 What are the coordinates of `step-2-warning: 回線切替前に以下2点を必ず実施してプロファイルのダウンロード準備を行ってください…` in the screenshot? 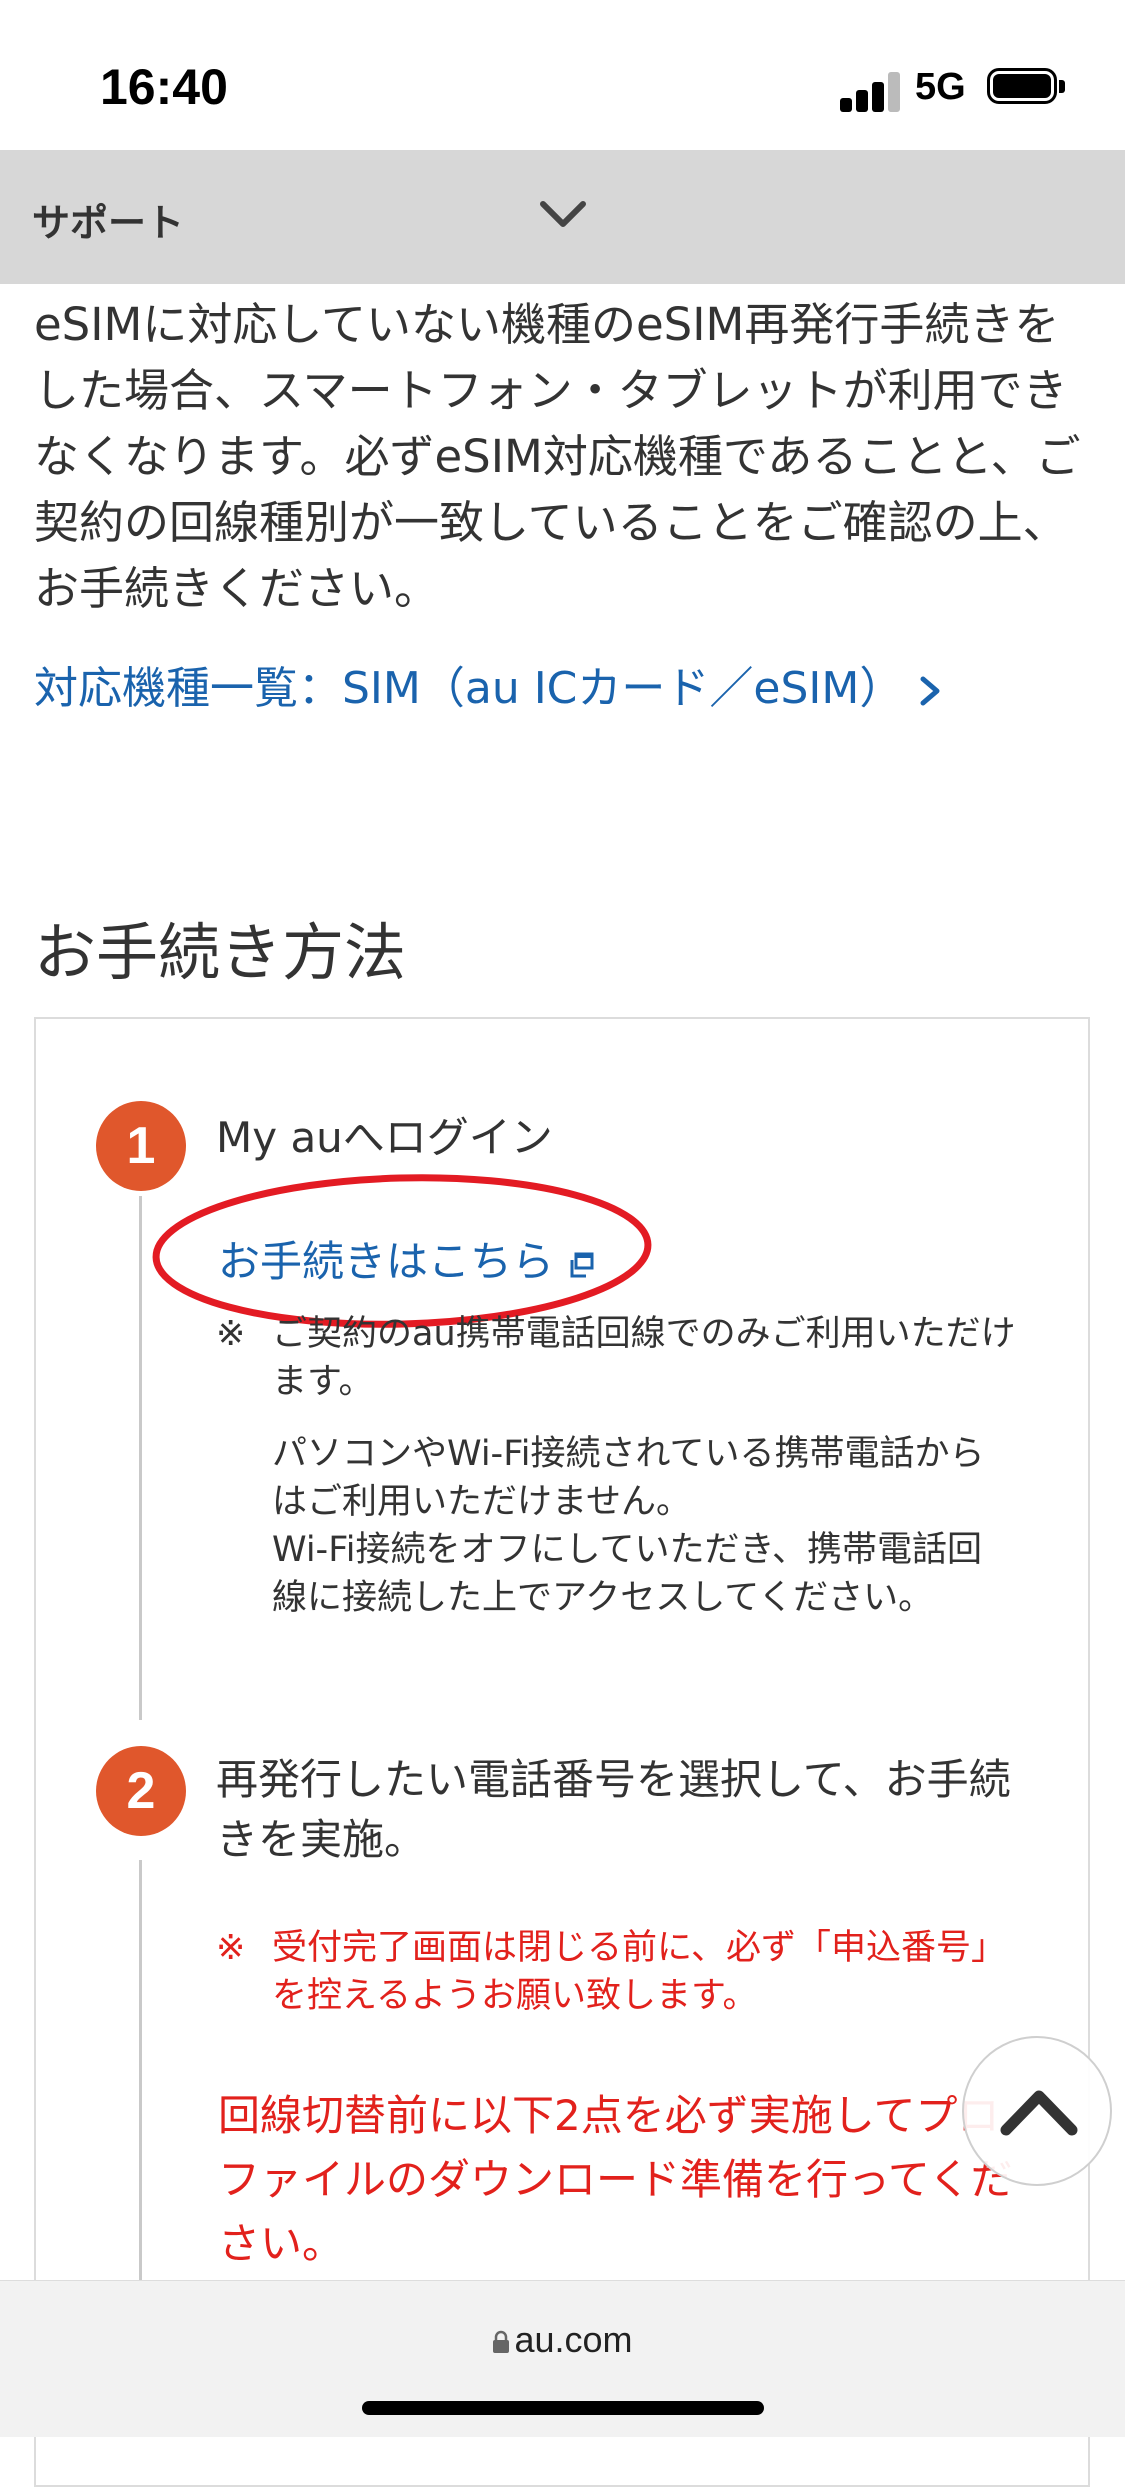 It's located at (615, 2179).